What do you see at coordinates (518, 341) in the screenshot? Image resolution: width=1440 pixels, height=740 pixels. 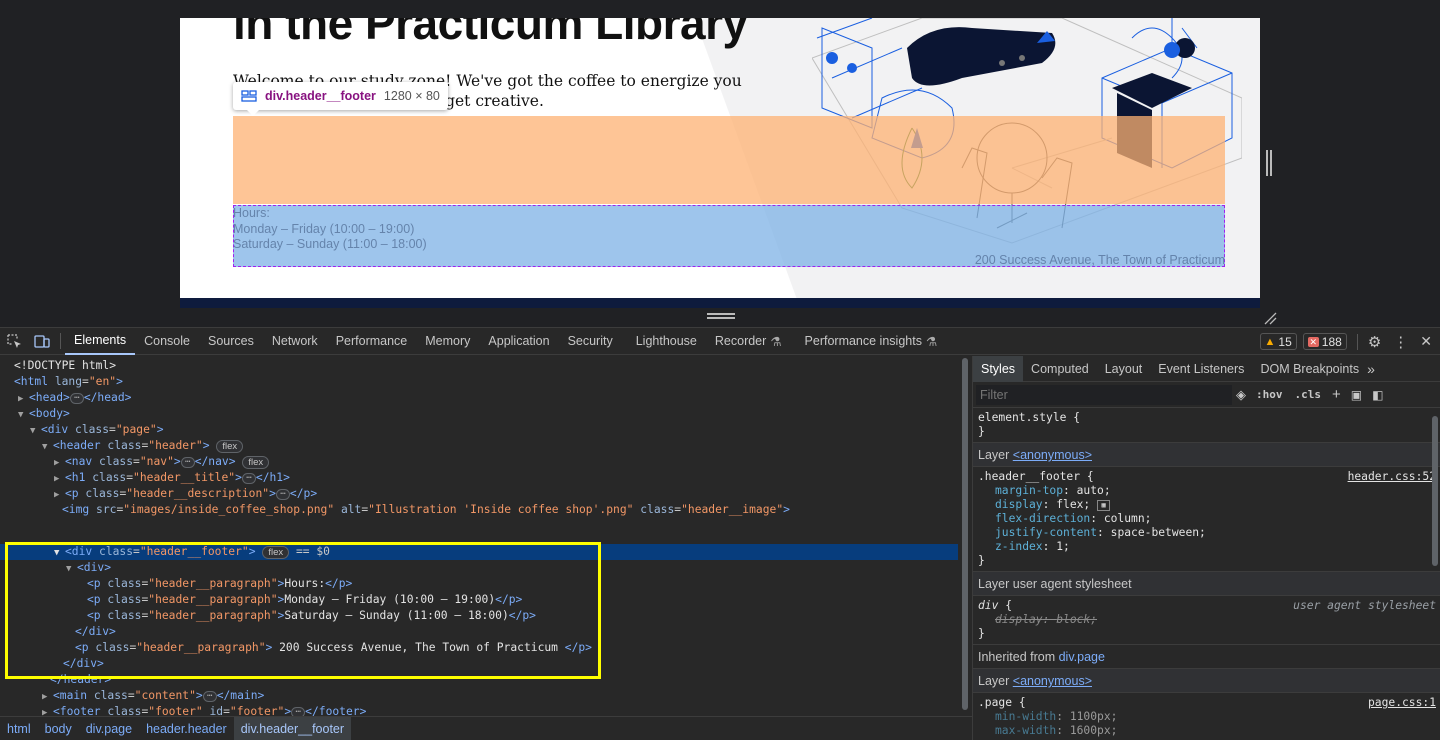 I see `tab-application: Application` at bounding box center [518, 341].